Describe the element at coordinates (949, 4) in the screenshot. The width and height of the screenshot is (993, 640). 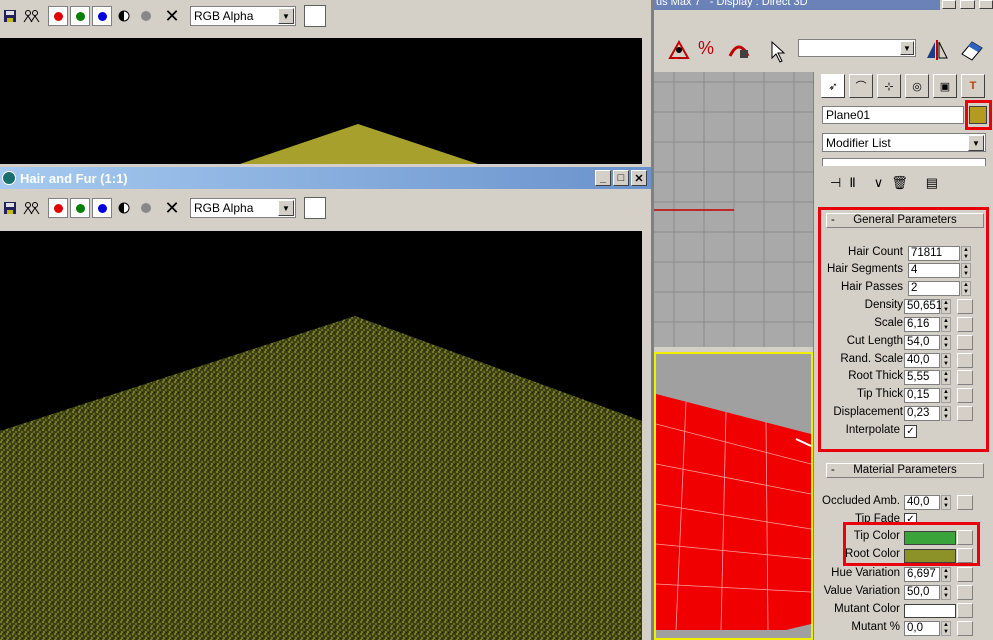
I see `max-minimize-button` at that location.